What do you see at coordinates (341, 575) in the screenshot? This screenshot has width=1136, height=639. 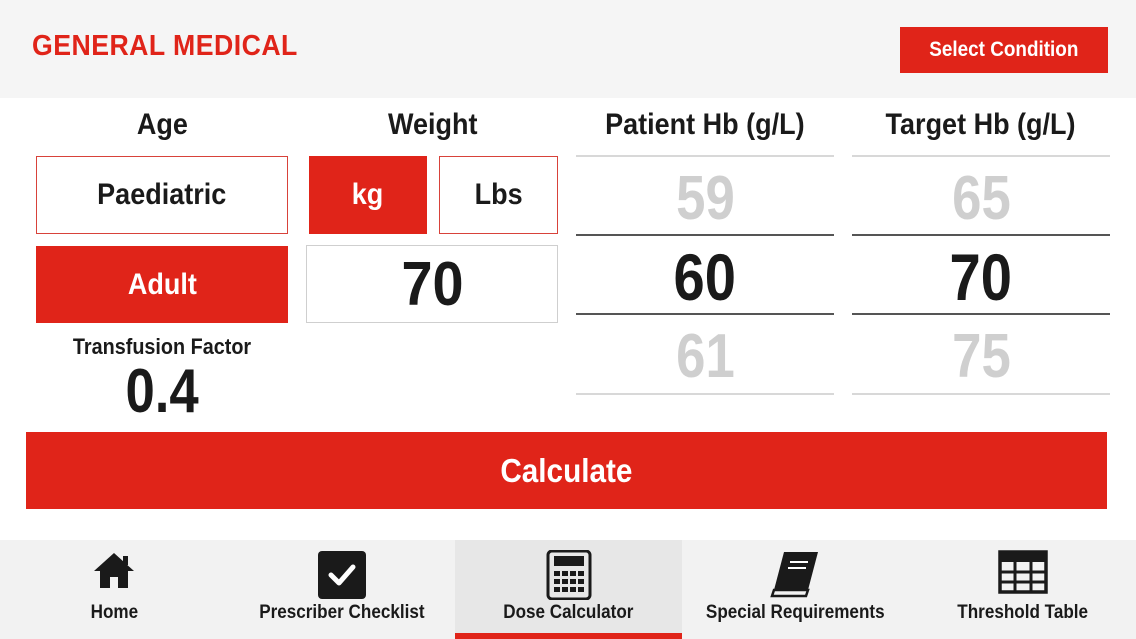 I see `checkbox-icon` at bounding box center [341, 575].